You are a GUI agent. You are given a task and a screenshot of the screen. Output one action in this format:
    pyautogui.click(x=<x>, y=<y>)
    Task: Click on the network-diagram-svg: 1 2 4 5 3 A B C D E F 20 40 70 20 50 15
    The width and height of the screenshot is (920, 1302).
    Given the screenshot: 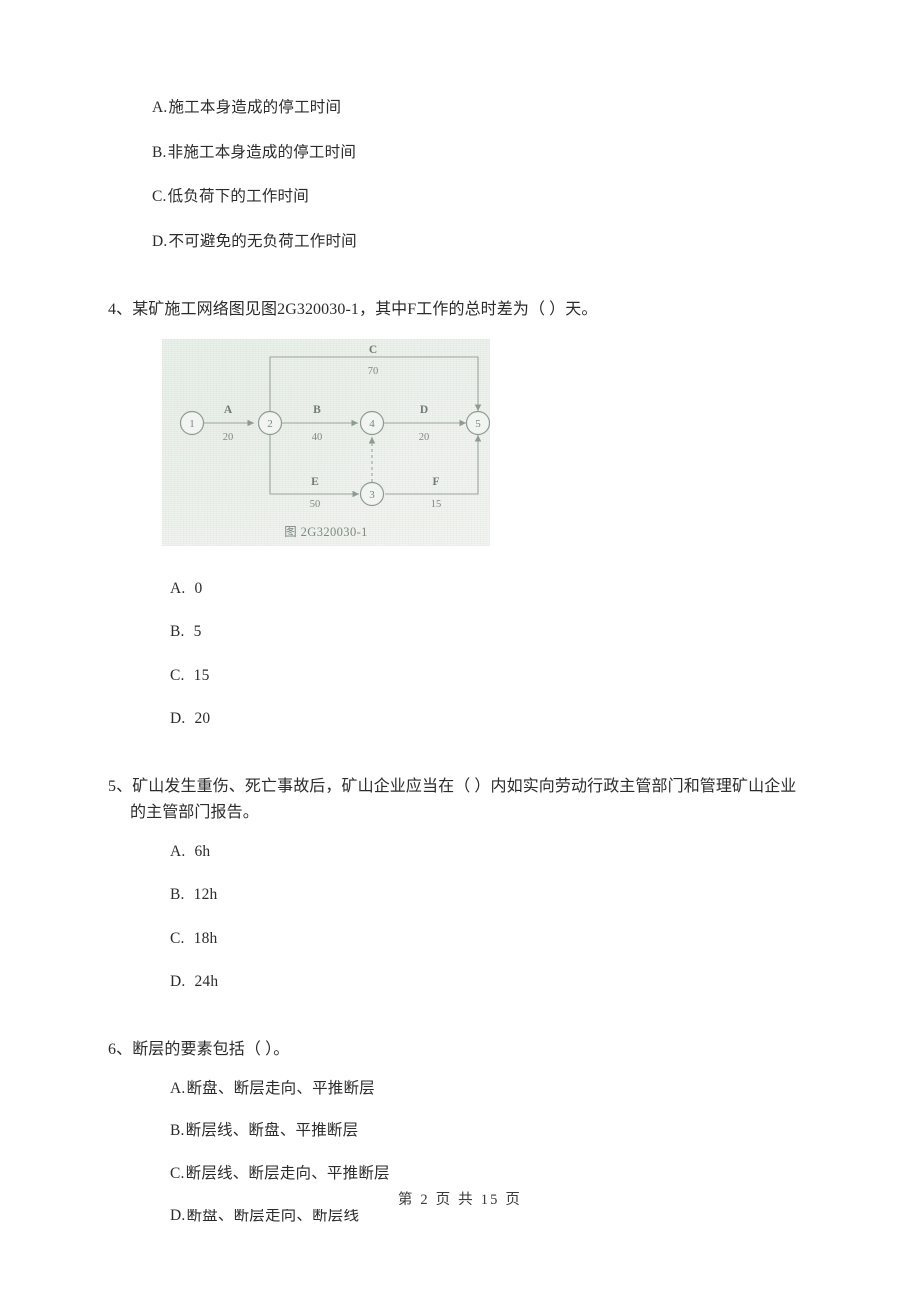 What is the action you would take?
    pyautogui.click(x=334, y=427)
    